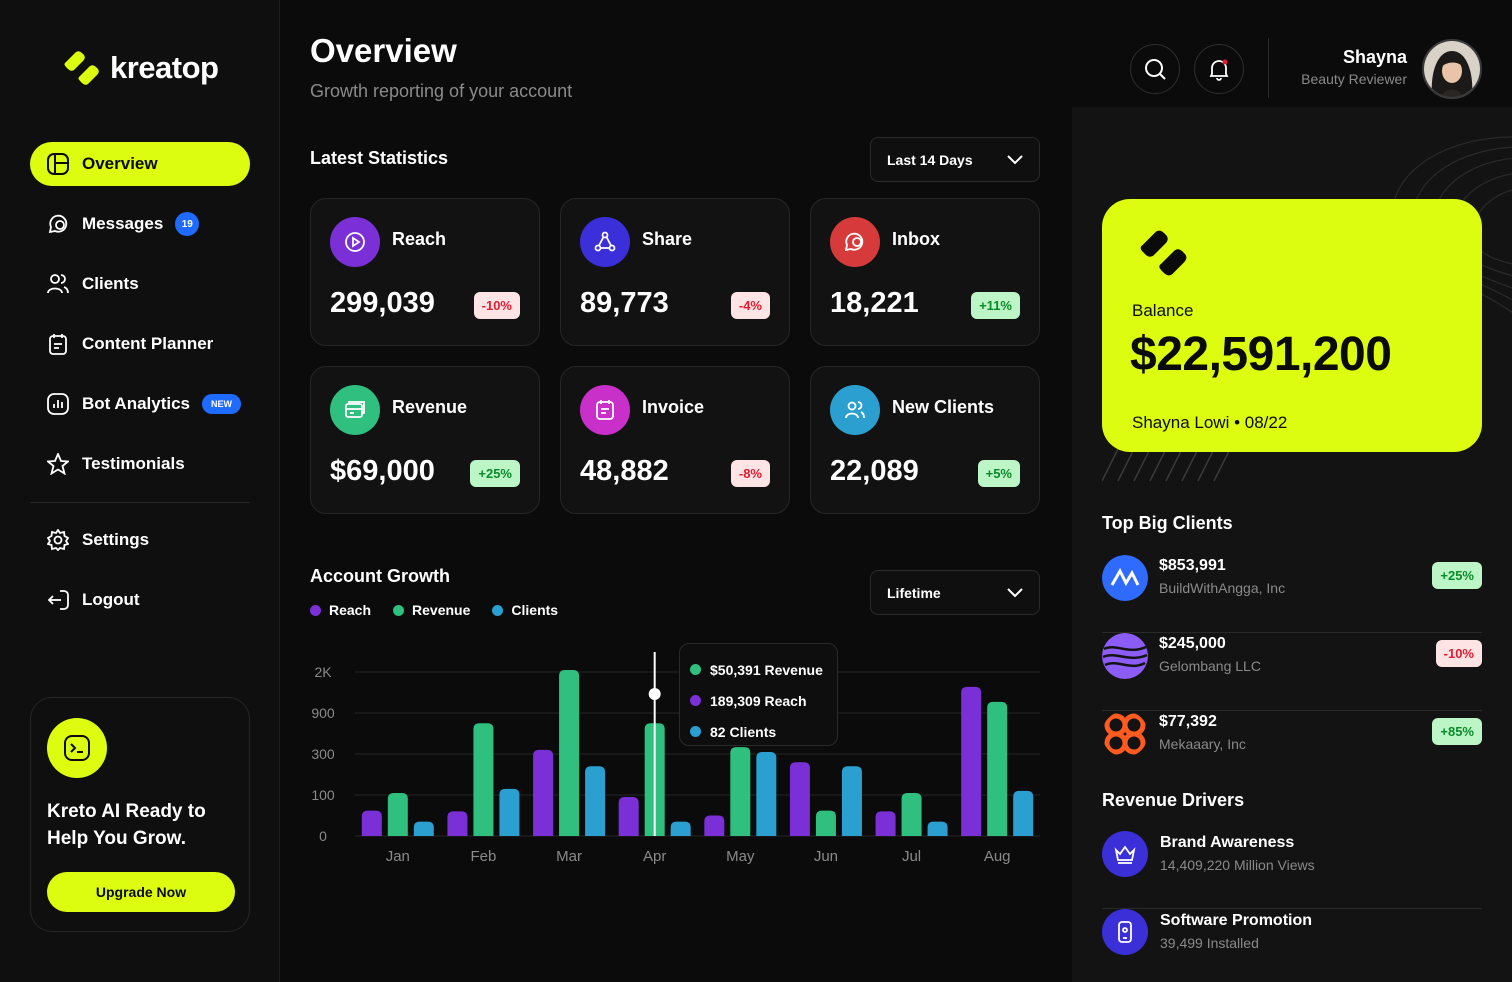 This screenshot has height=982, width=1512. What do you see at coordinates (1222, 588) in the screenshot?
I see `client-name: BuildWithAngga, Inc` at bounding box center [1222, 588].